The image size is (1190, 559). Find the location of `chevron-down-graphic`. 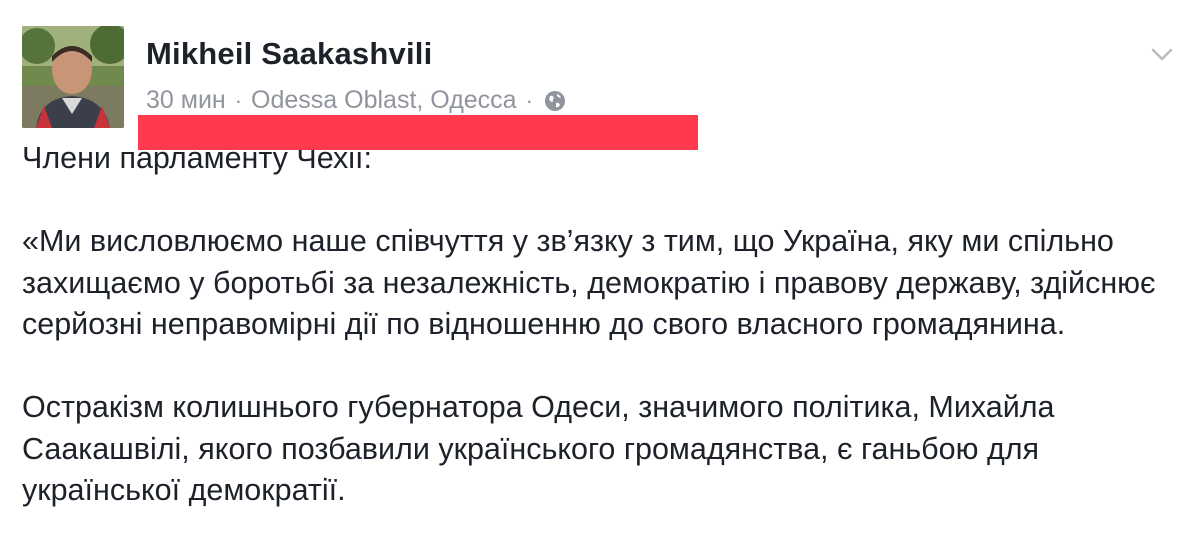

chevron-down-graphic is located at coordinates (1162, 54).